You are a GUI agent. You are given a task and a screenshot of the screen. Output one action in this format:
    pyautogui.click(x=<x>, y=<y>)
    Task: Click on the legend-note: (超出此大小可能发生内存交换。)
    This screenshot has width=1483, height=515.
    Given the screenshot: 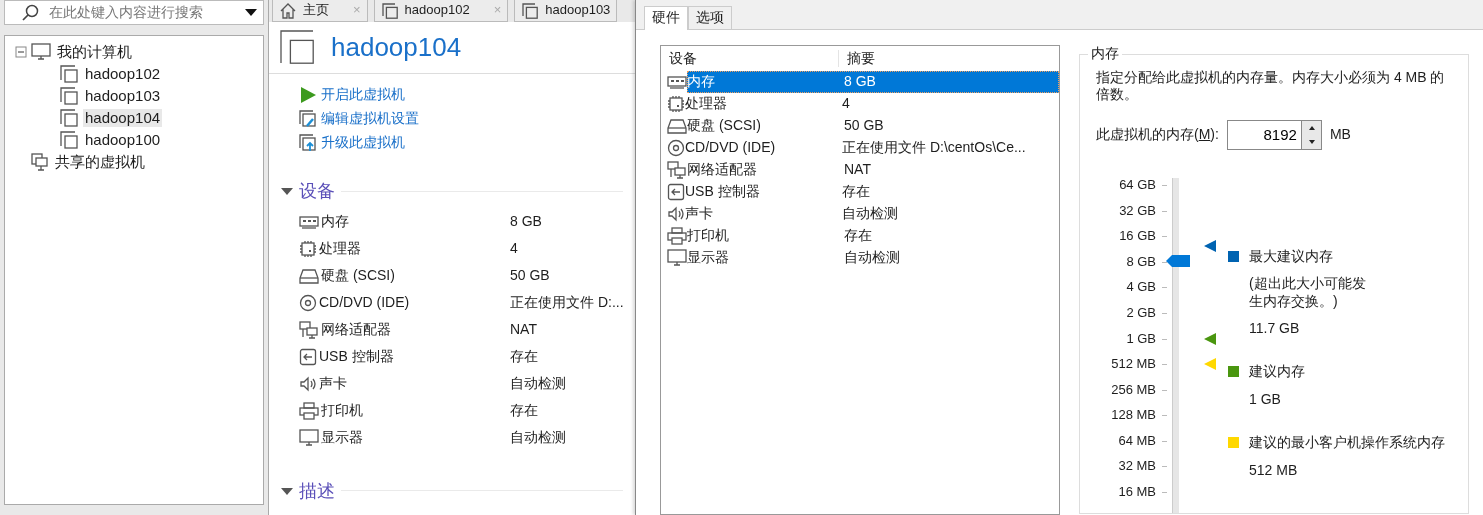 What is the action you would take?
    pyautogui.click(x=1308, y=291)
    